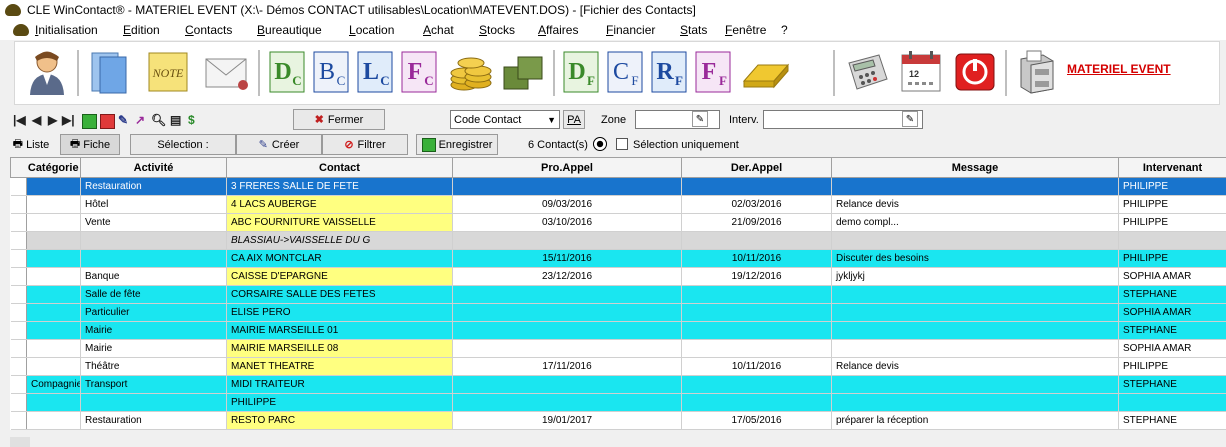 The height and width of the screenshot is (447, 1226). I want to click on menu-affaires: Affaires, so click(572, 30).